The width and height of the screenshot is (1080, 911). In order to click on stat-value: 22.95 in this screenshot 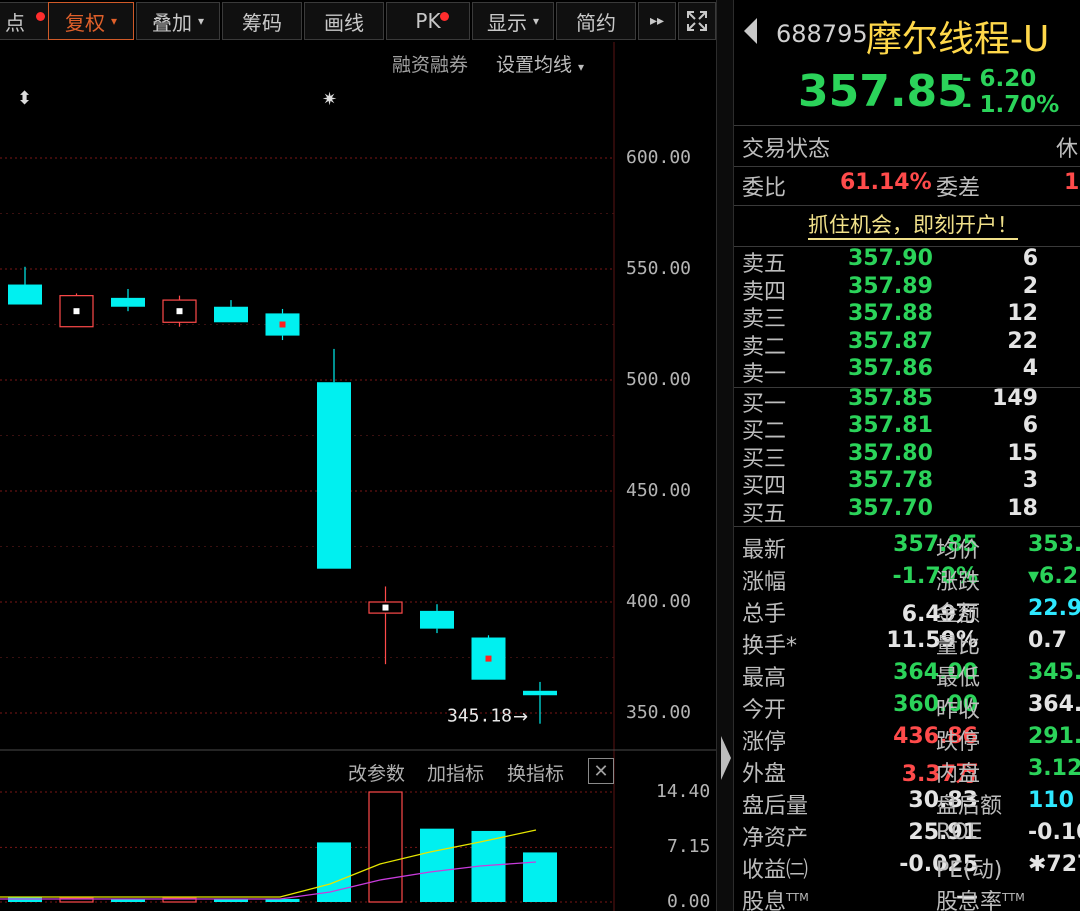, I will do `click(1054, 608)`.